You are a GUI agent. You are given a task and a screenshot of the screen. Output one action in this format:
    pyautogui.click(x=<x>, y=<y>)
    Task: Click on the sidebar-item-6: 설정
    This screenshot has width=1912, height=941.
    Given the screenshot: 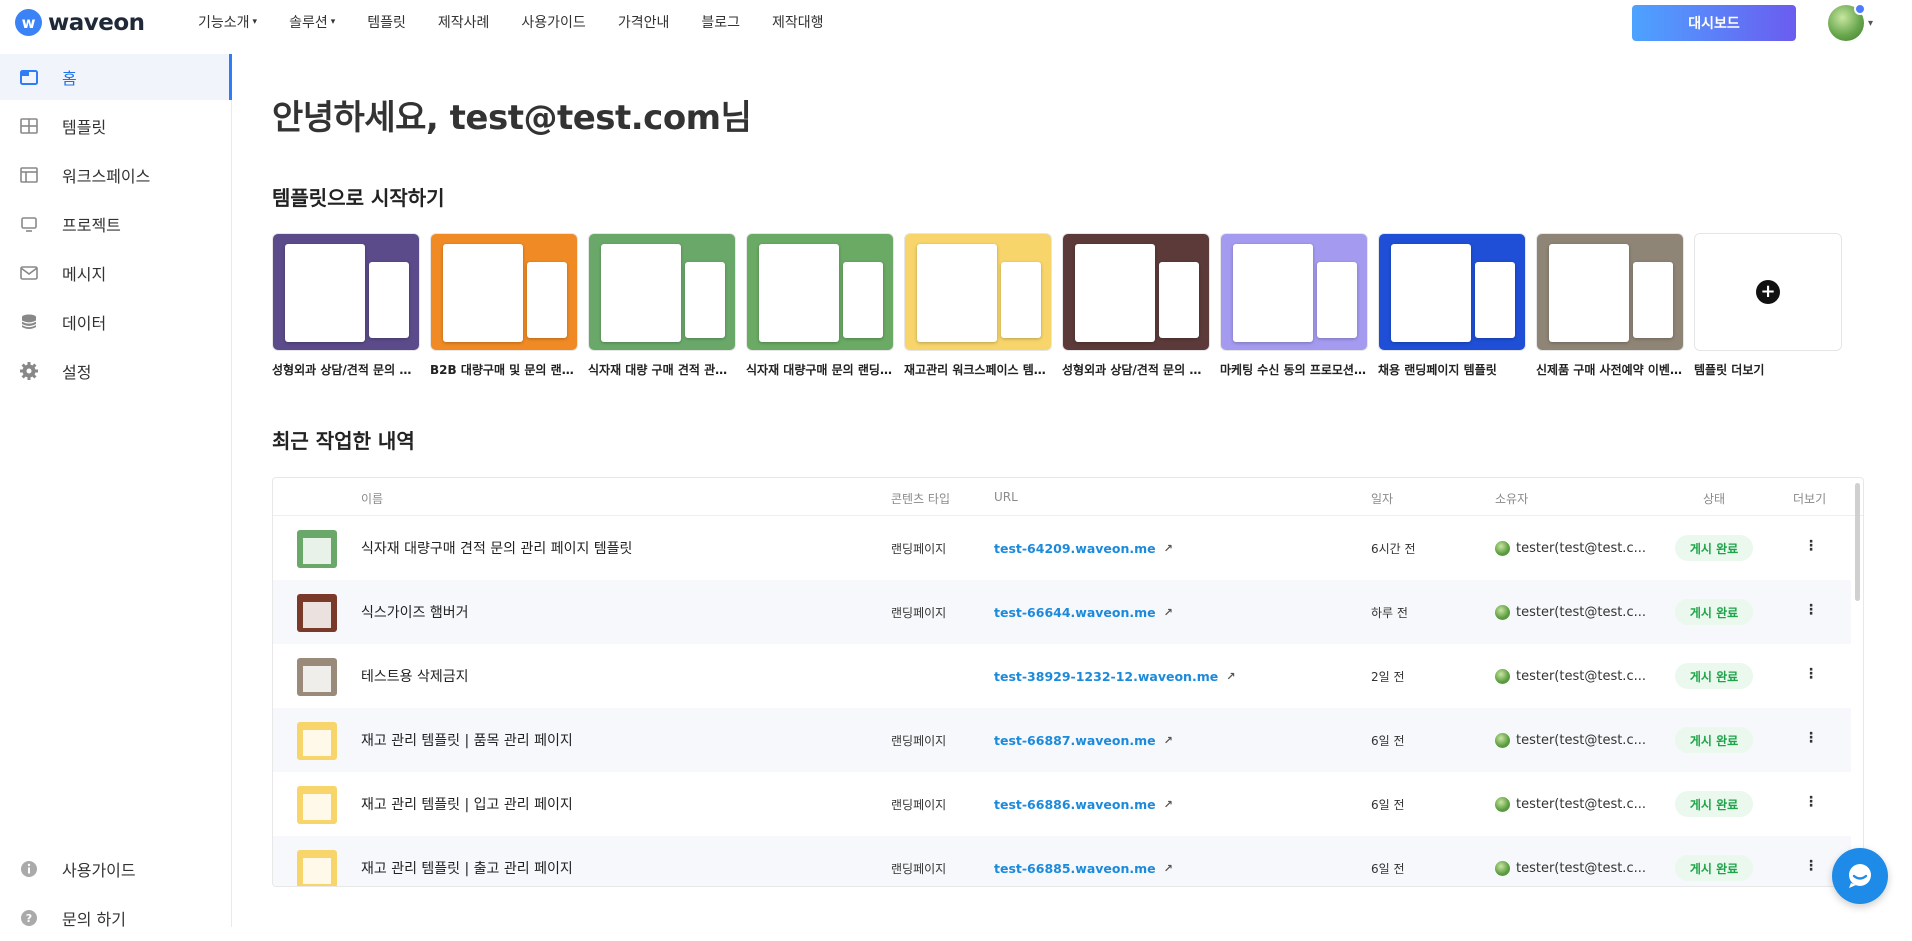 What is the action you would take?
    pyautogui.click(x=116, y=371)
    